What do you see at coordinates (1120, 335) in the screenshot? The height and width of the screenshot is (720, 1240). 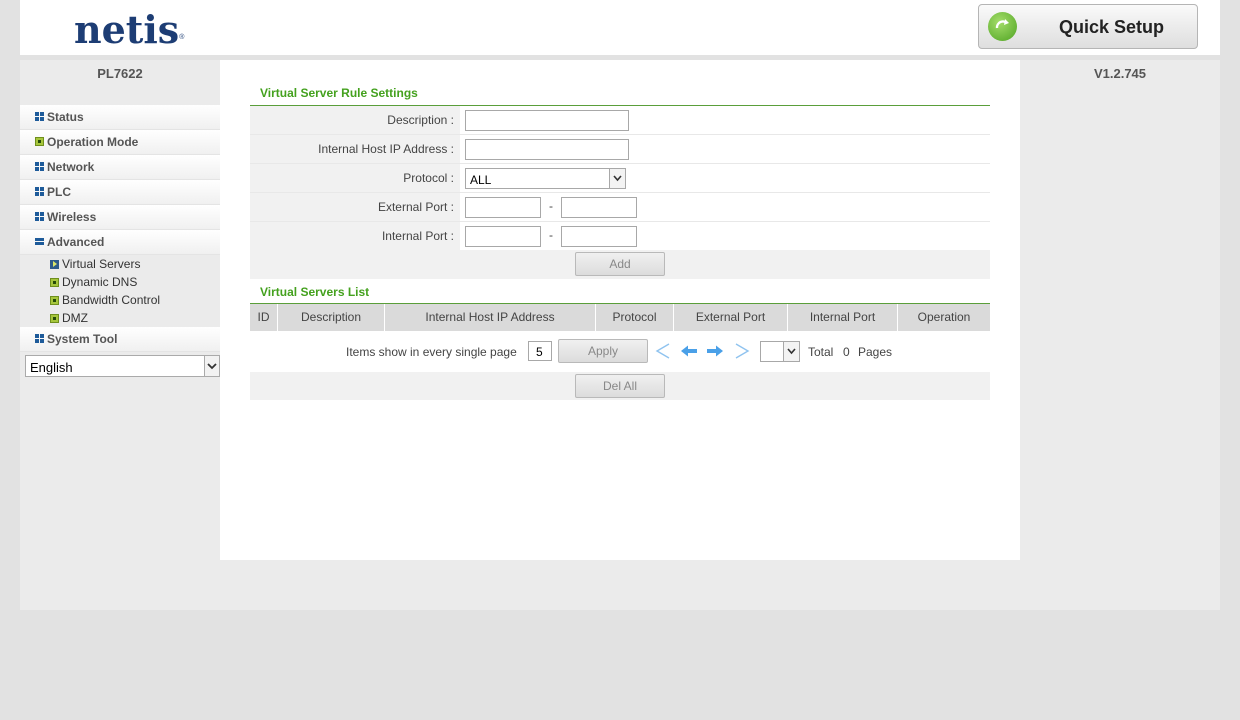 I see `right-panel: V1.2.745` at bounding box center [1120, 335].